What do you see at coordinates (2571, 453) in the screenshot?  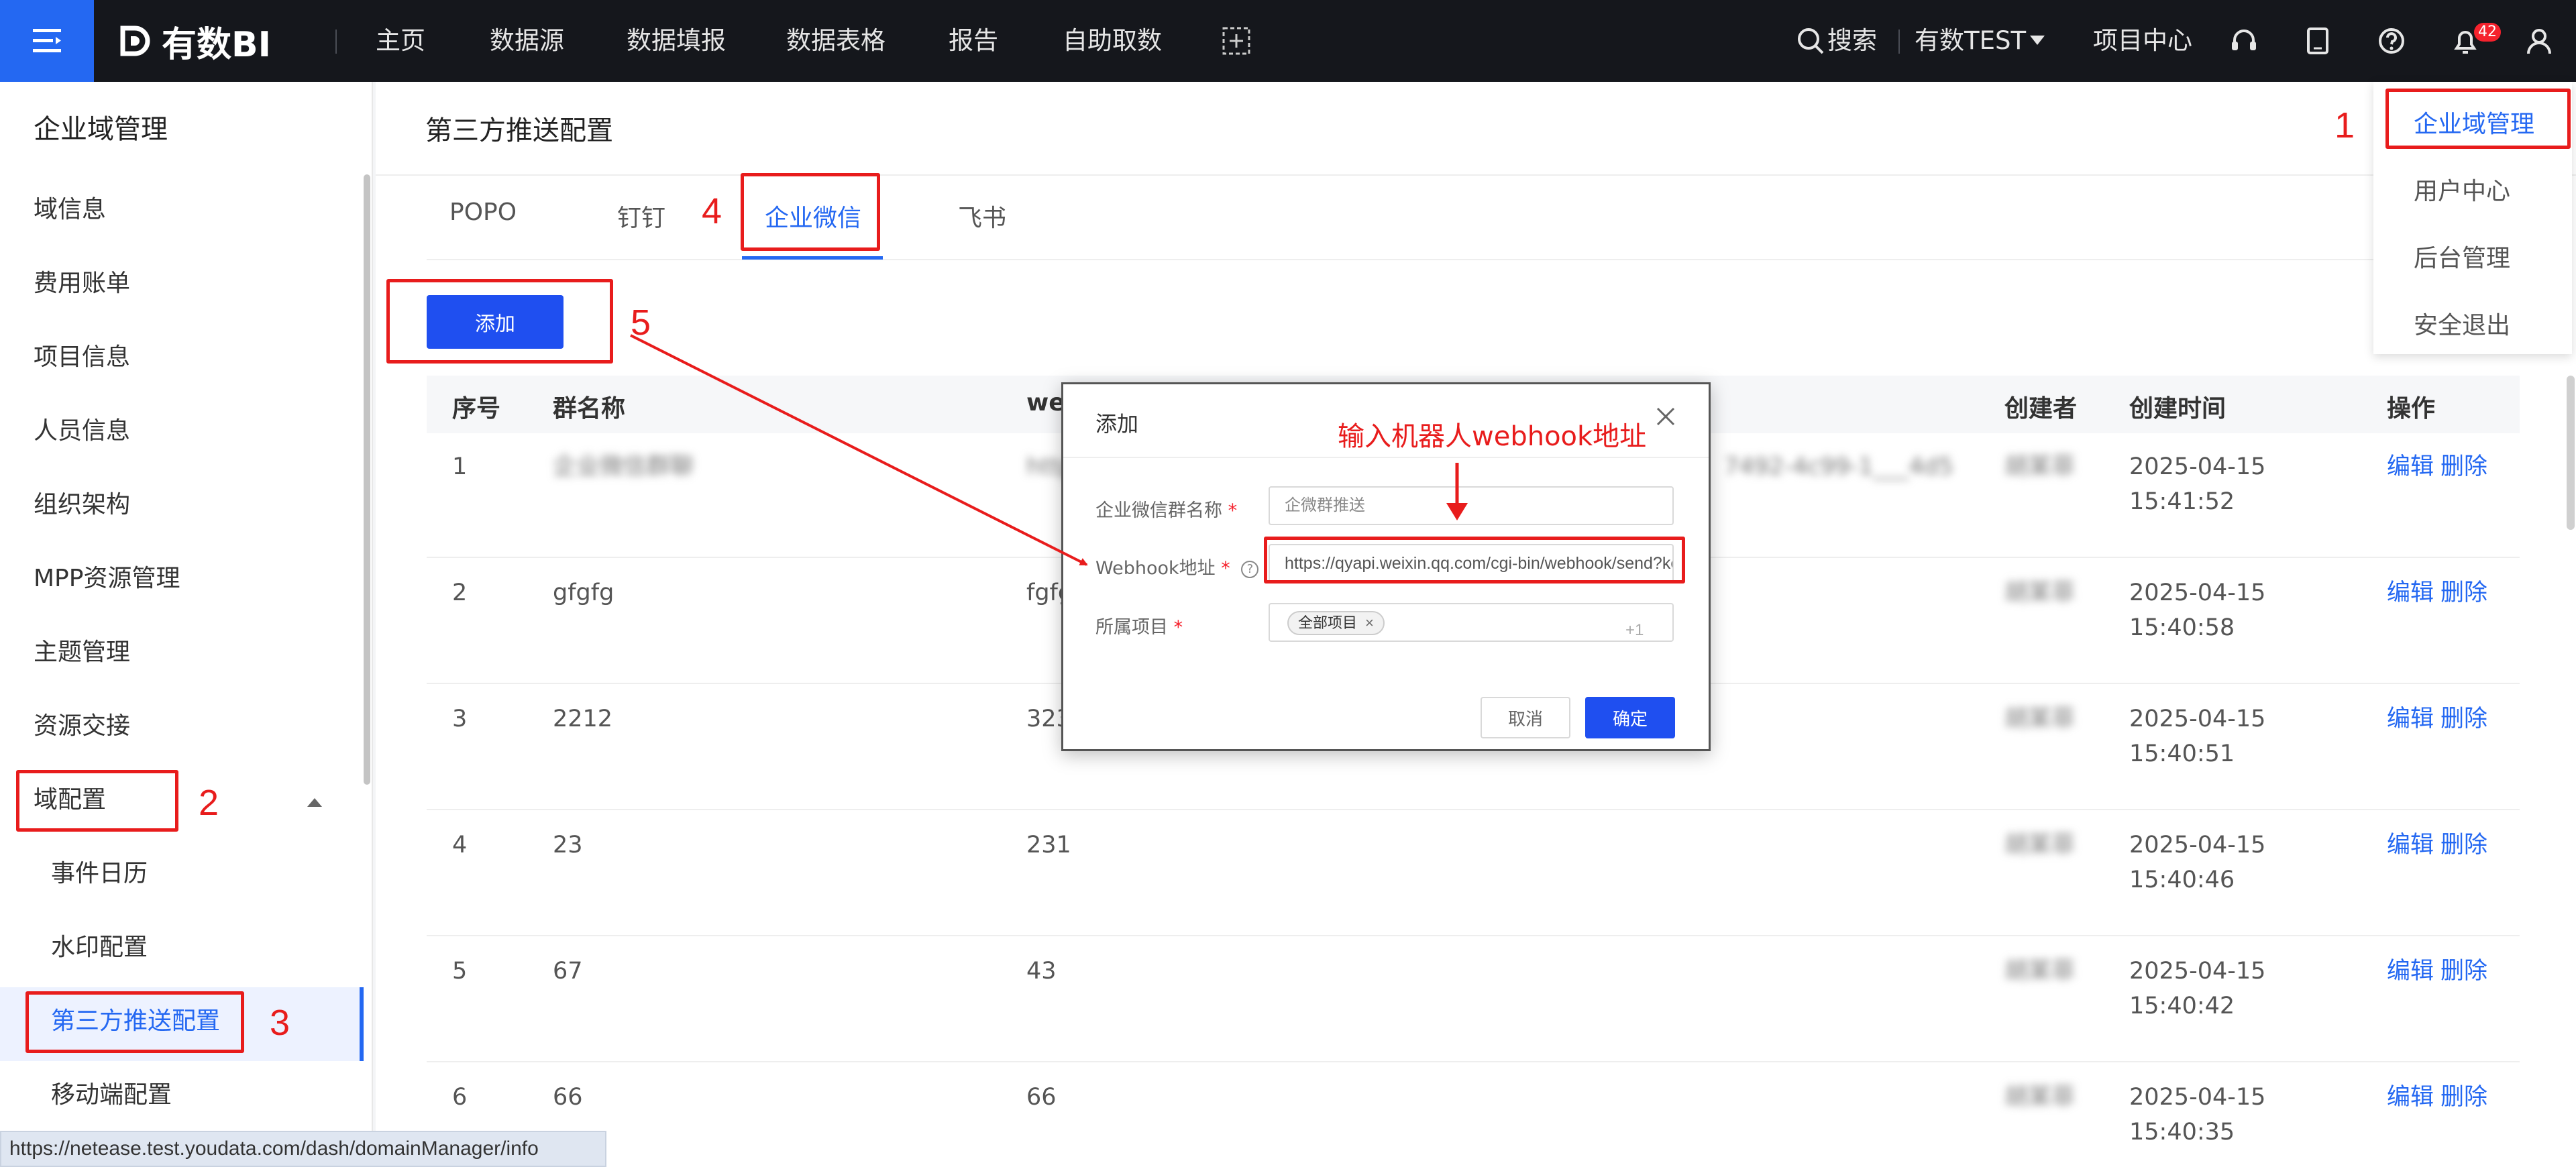 I see `main-scrollbar` at bounding box center [2571, 453].